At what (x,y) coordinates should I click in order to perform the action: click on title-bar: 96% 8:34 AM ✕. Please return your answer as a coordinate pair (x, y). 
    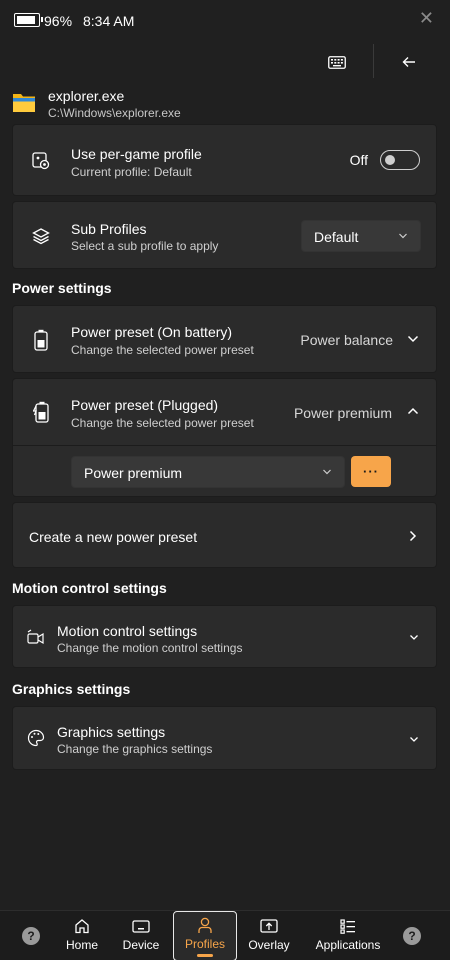
    Looking at the image, I should click on (225, 20).